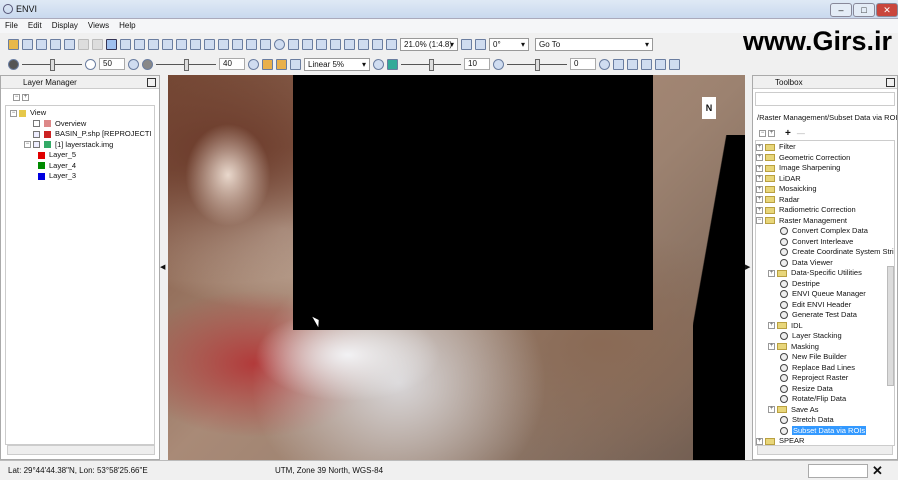 The width and height of the screenshot is (898, 480). What do you see at coordinates (890, 82) in the screenshot?
I see `undock-icon` at bounding box center [890, 82].